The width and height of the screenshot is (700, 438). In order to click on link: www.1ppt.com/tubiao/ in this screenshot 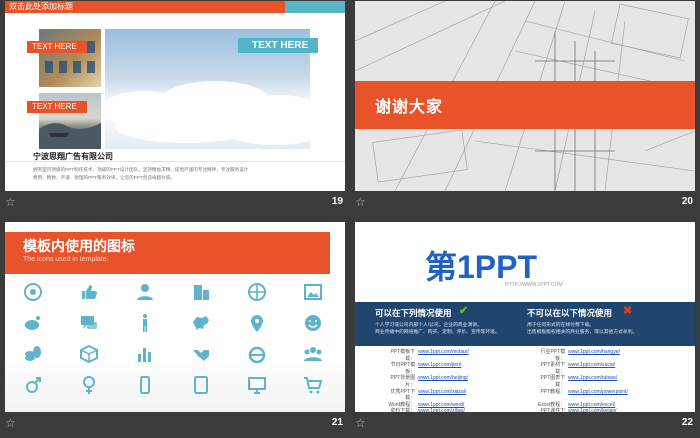, I will do `click(626, 381)`.